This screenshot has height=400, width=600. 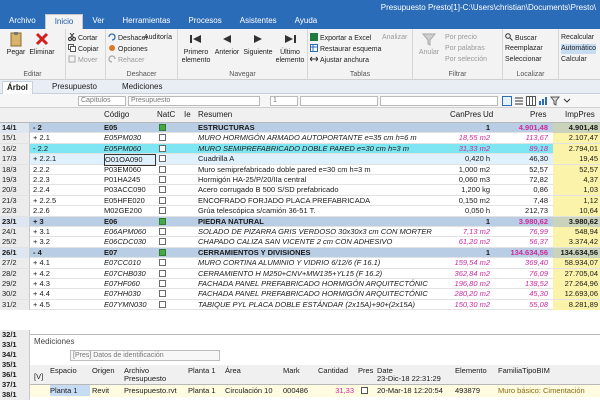 What do you see at coordinates (429, 44) in the screenshot?
I see `cancel-filter-button: Anular` at bounding box center [429, 44].